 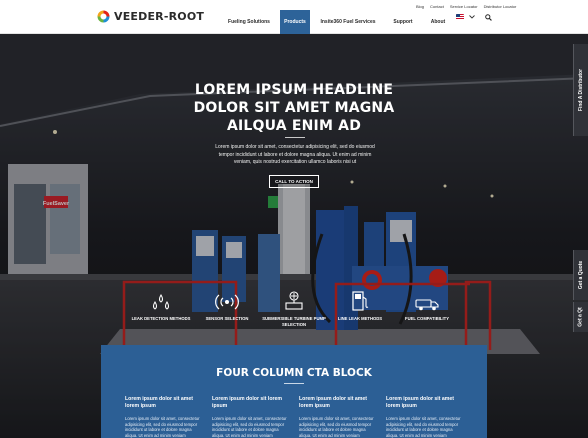 I want to click on feature-sensor-selection: SENSOR SELECTION, so click(x=227, y=306).